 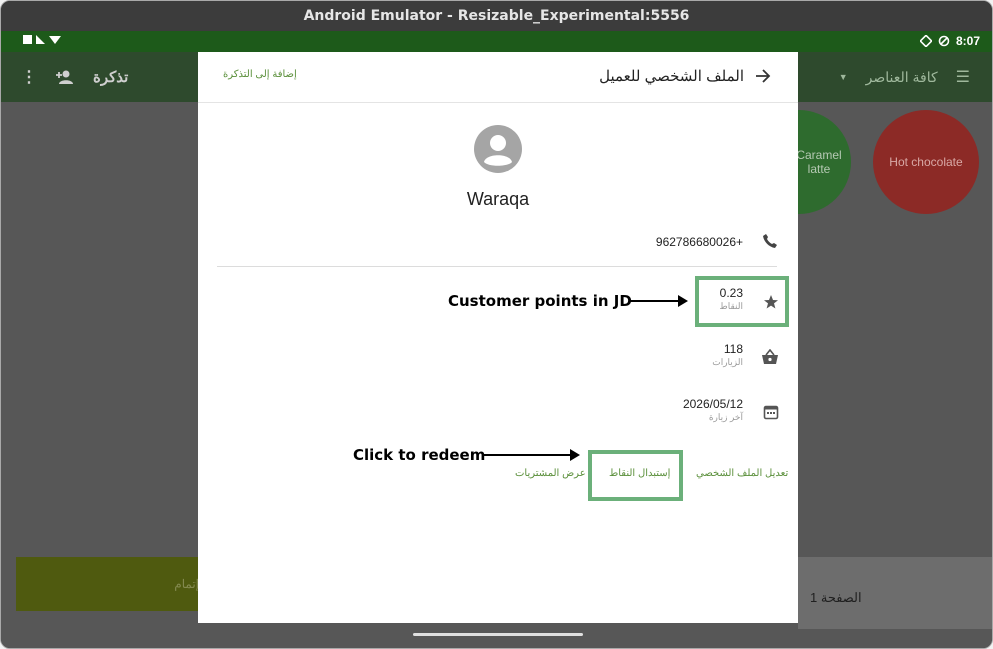 I want to click on last-visit-label: آخر زيارة, so click(x=725, y=417).